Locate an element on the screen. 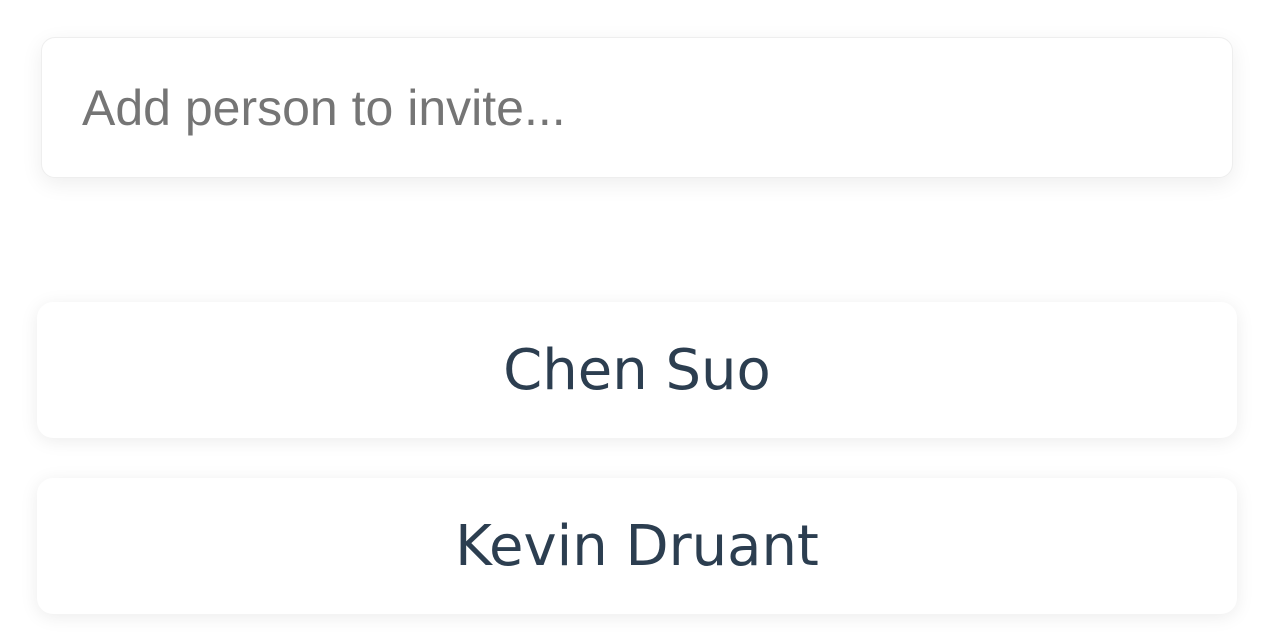 The image size is (1274, 637). person-name: Kevin Druant is located at coordinates (637, 546).